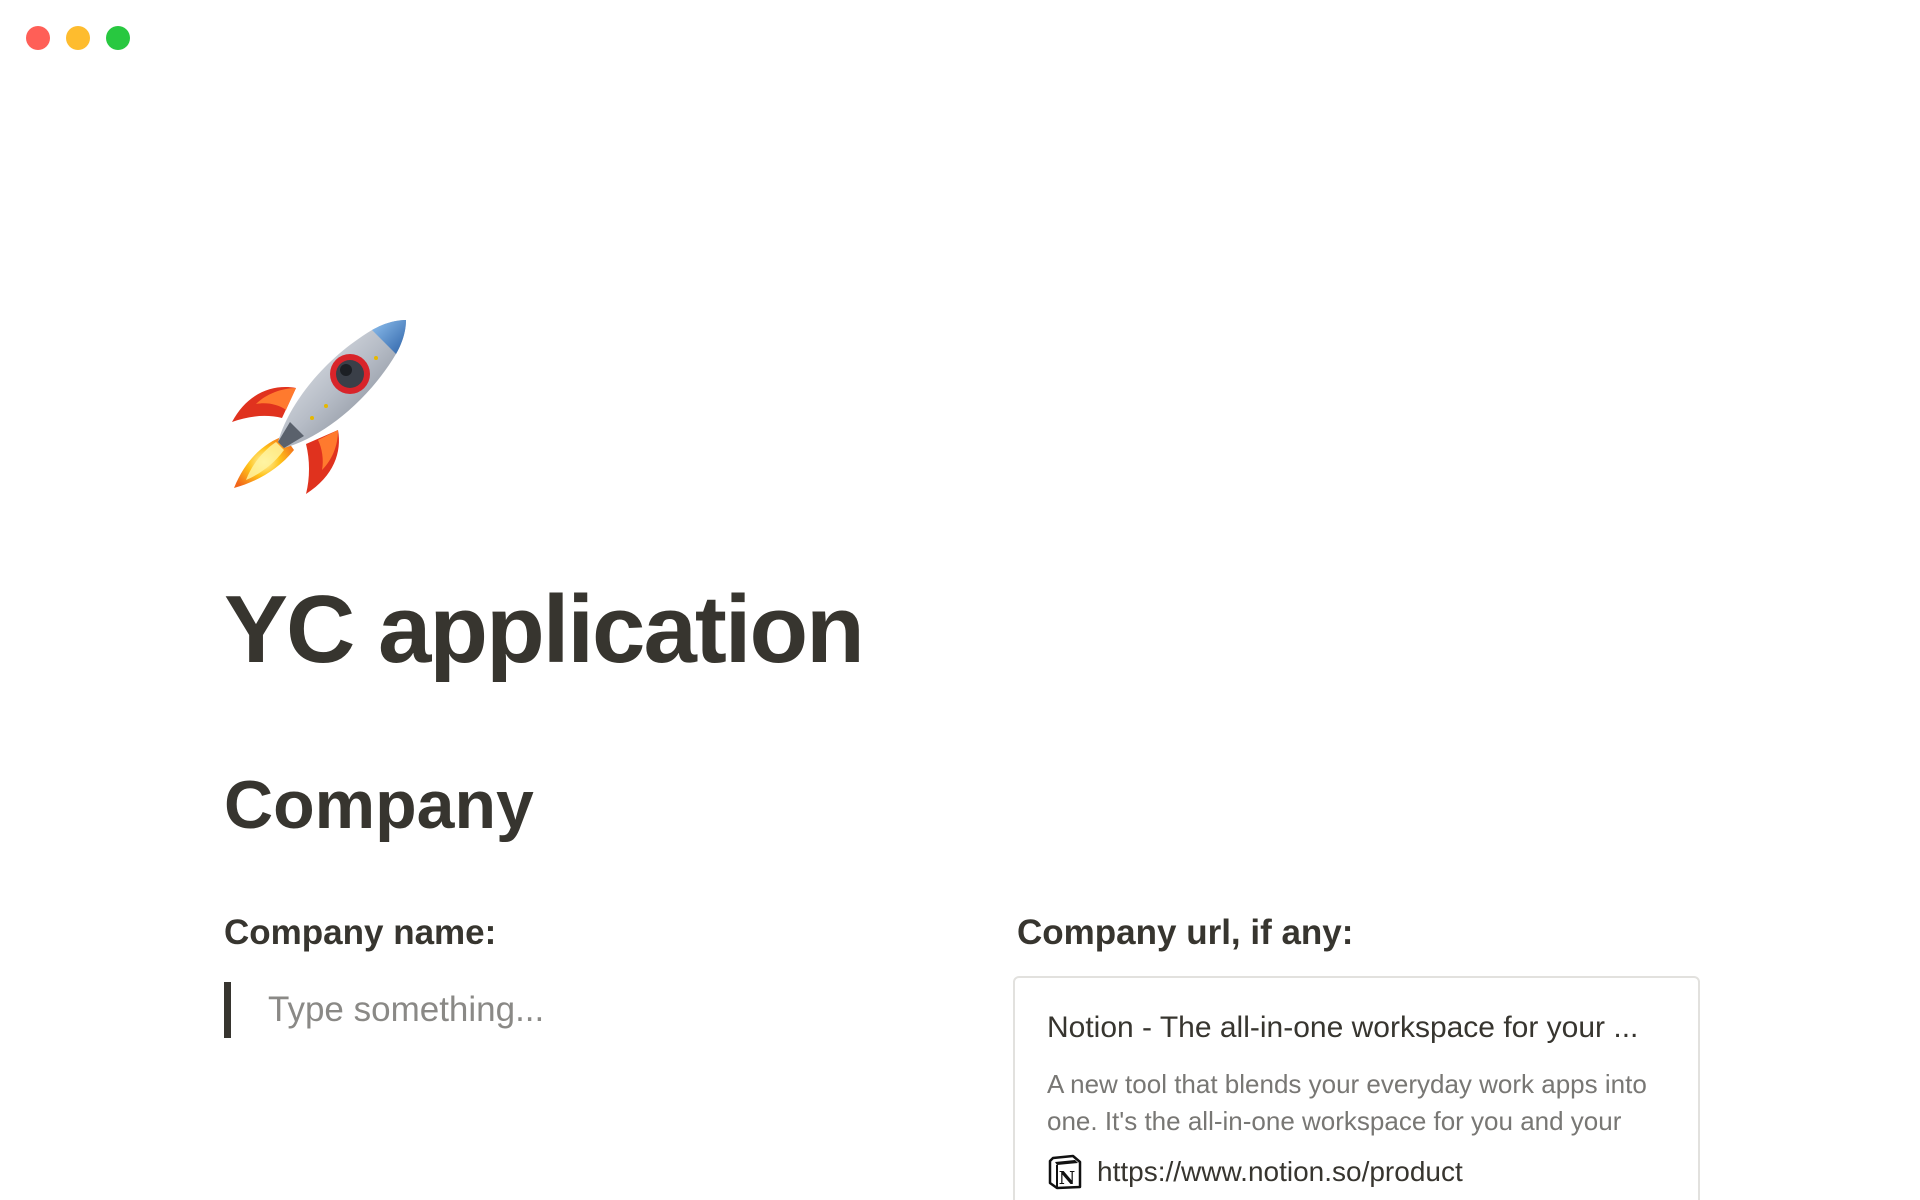 The width and height of the screenshot is (1920, 1200). What do you see at coordinates (318, 406) in the screenshot?
I see `rocket-icon` at bounding box center [318, 406].